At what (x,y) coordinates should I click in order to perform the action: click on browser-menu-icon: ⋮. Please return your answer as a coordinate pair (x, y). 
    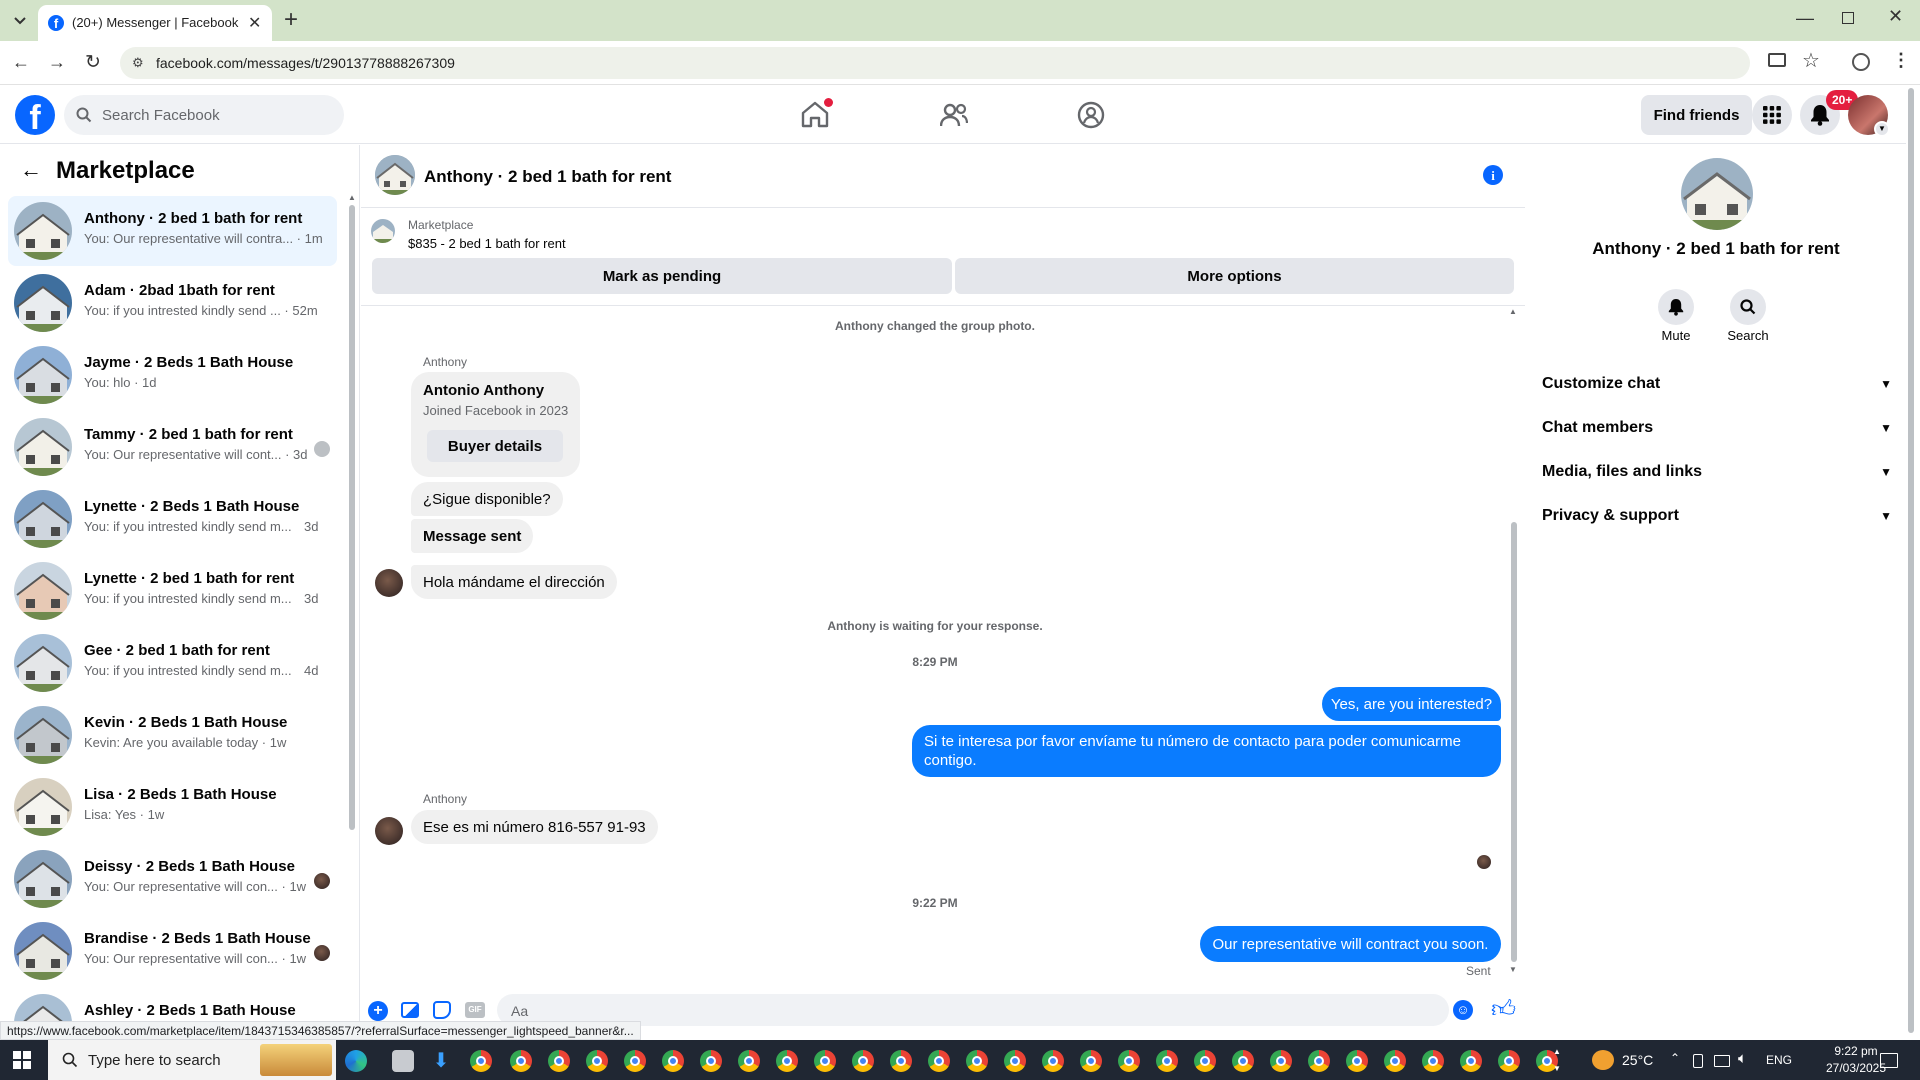
    Looking at the image, I should click on (1901, 60).